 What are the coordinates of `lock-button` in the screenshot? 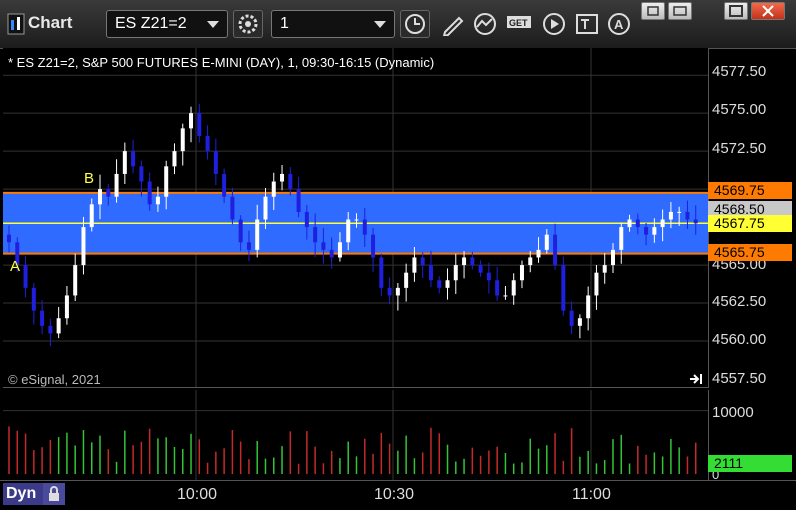 It's located at (54, 494).